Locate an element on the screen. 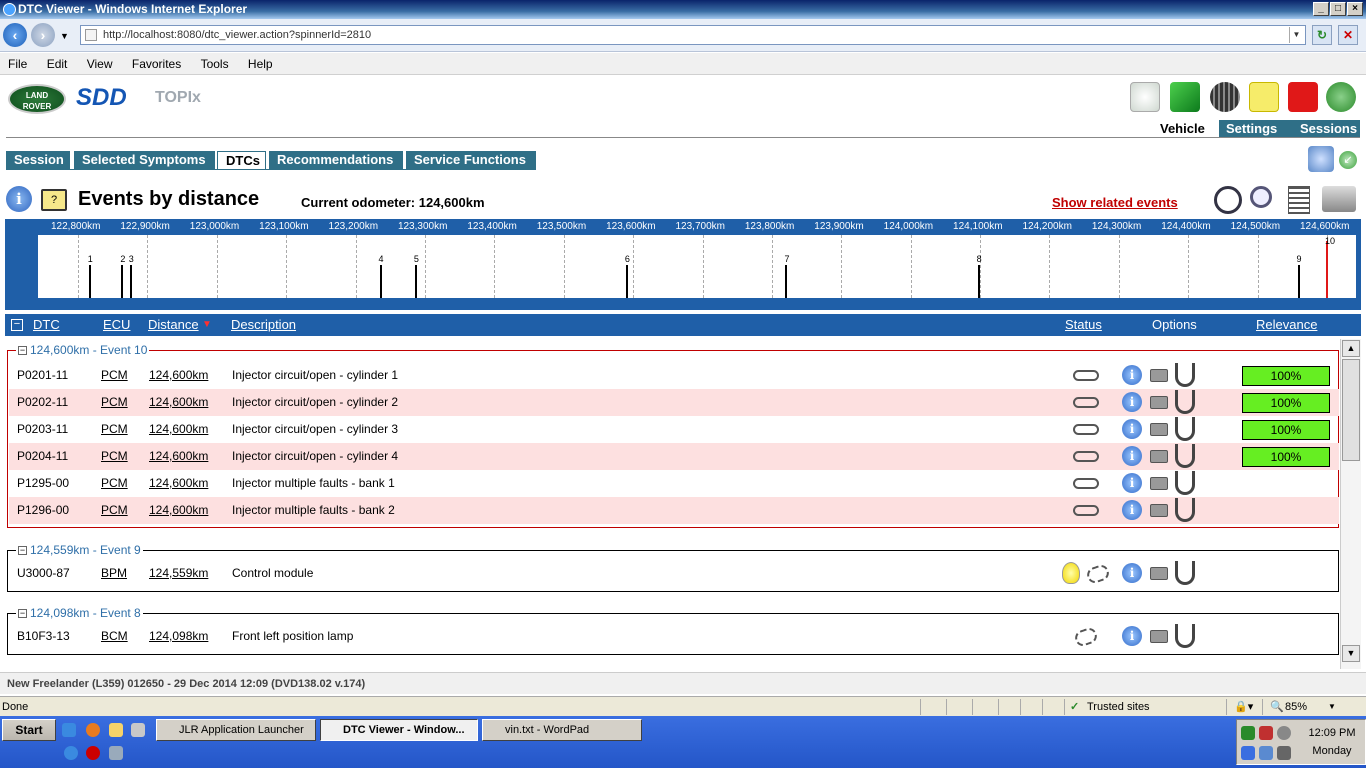 This screenshot has width=1366, height=768. tray-volume-icon is located at coordinates (1284, 733).